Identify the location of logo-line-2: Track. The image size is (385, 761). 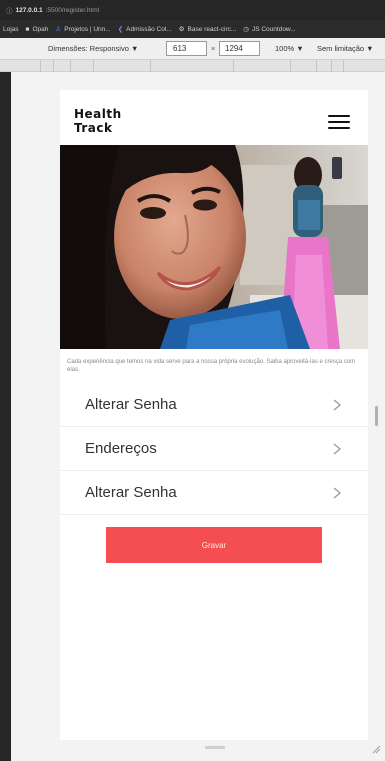
(93, 128).